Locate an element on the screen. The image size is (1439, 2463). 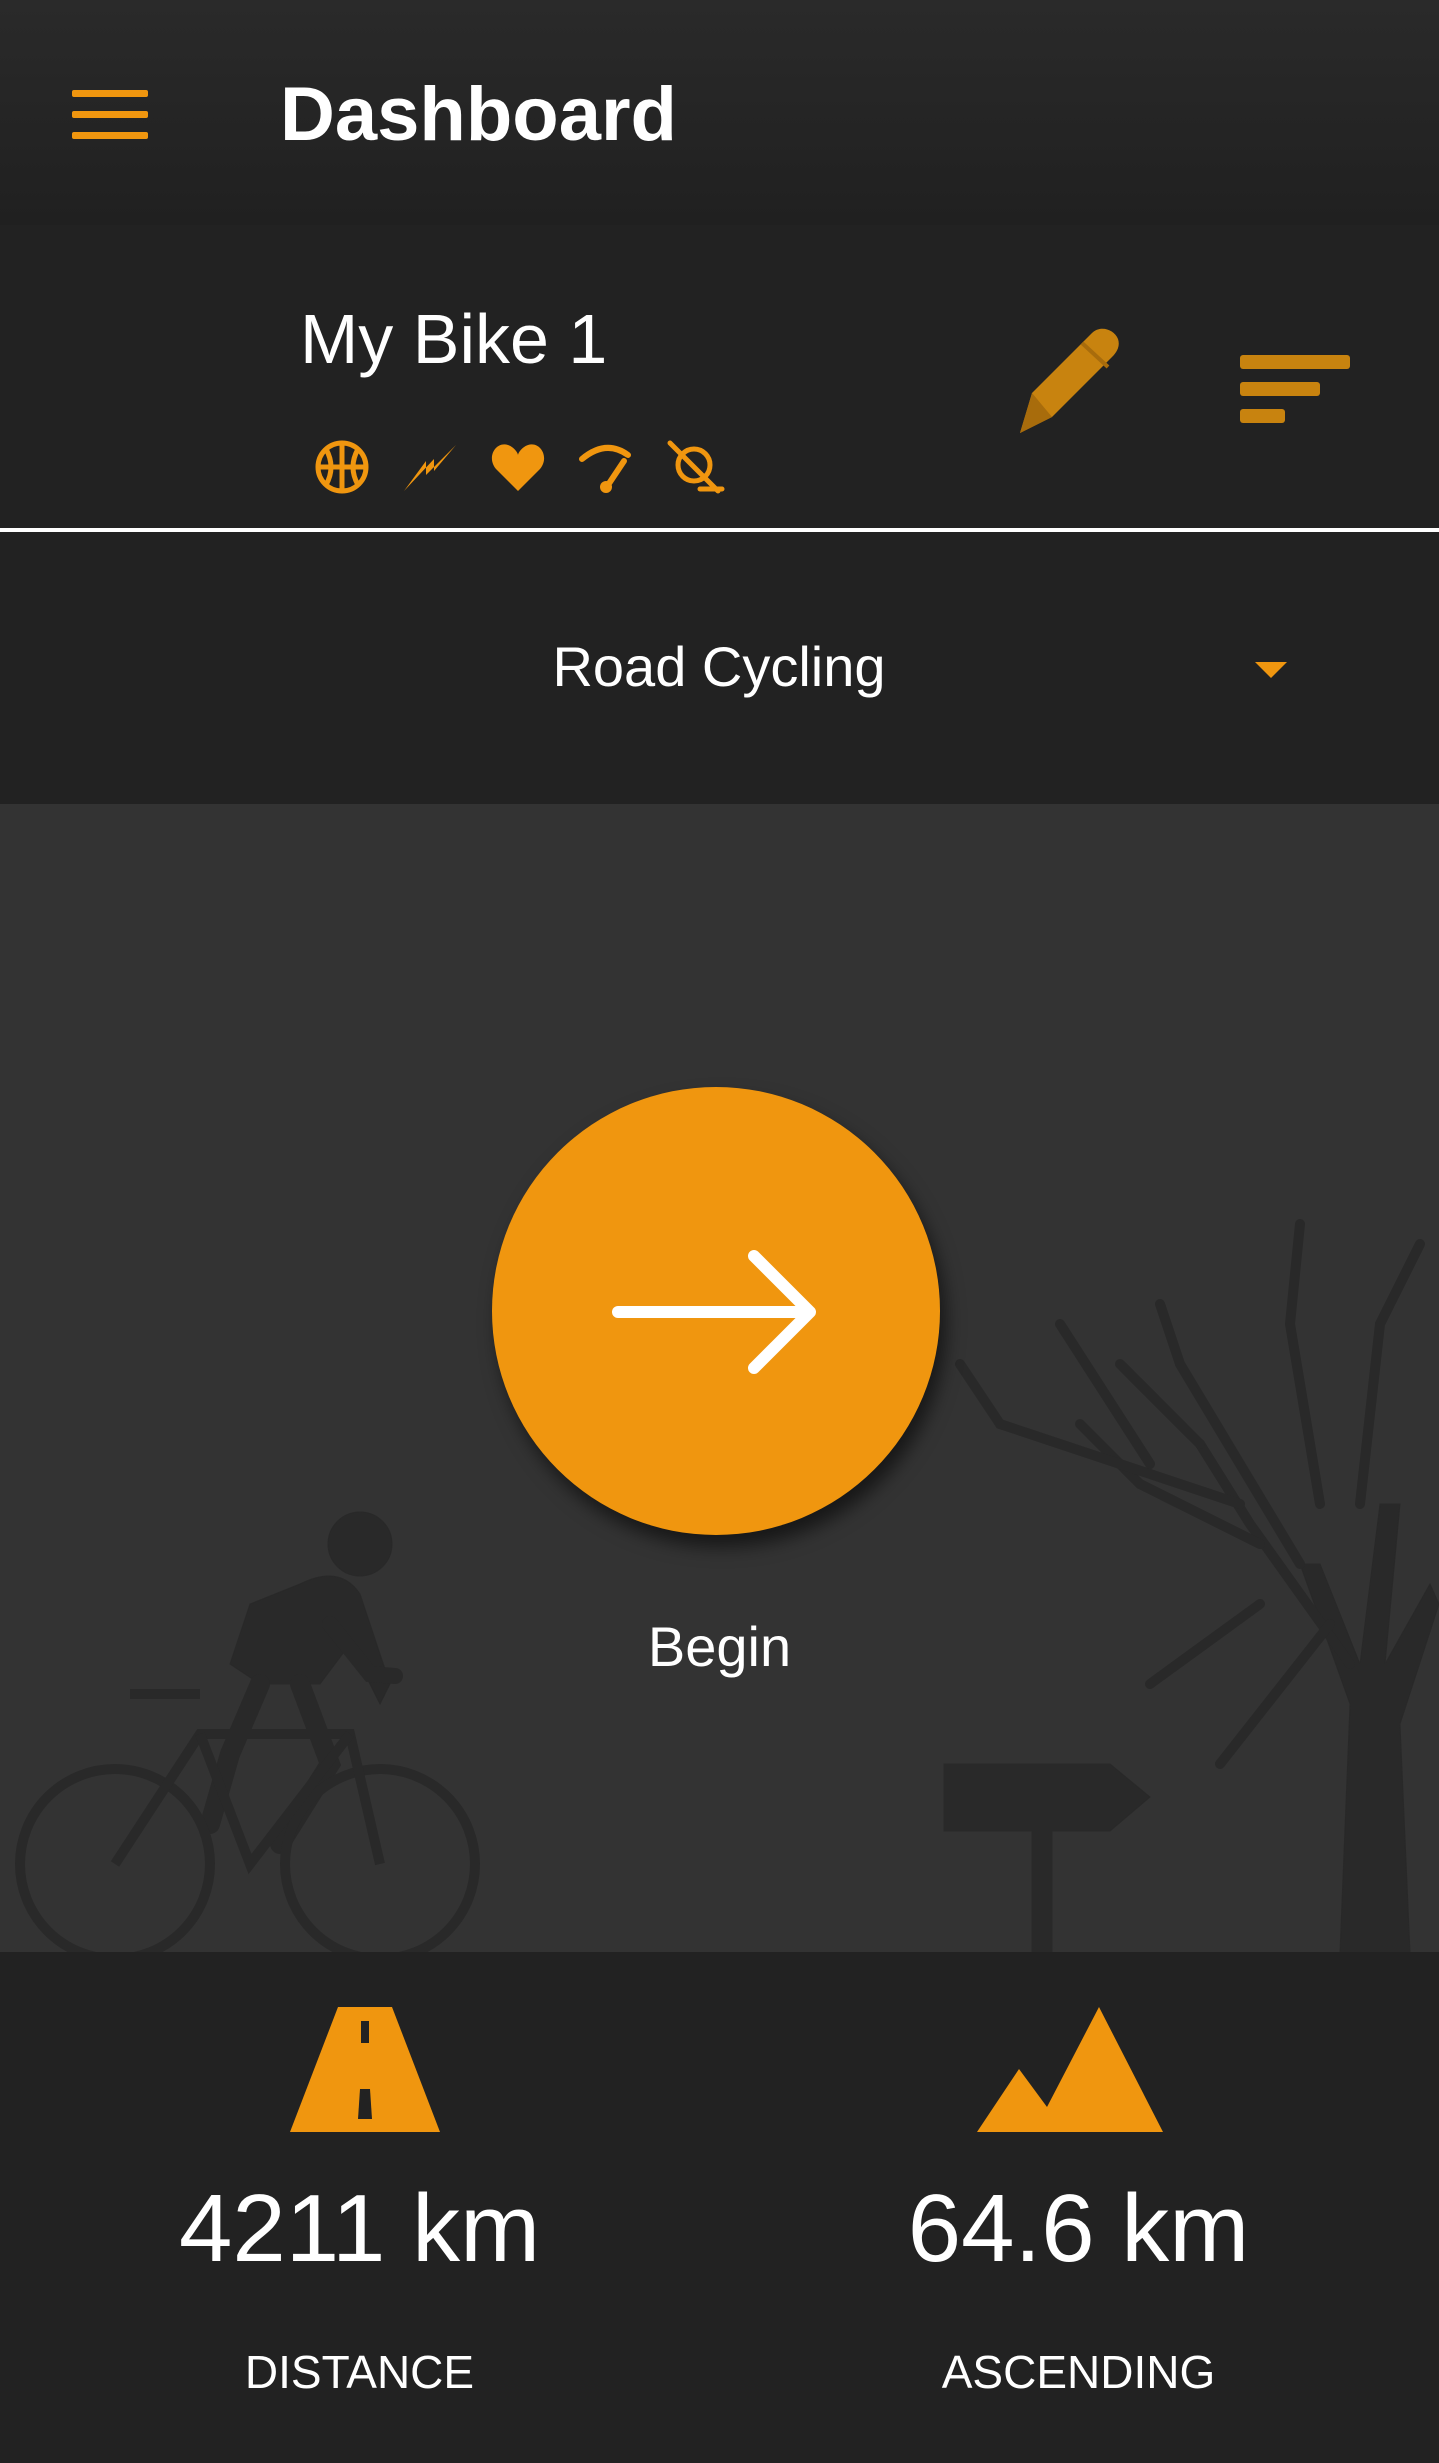
speed-sensor-icon is located at coordinates (610, 467).